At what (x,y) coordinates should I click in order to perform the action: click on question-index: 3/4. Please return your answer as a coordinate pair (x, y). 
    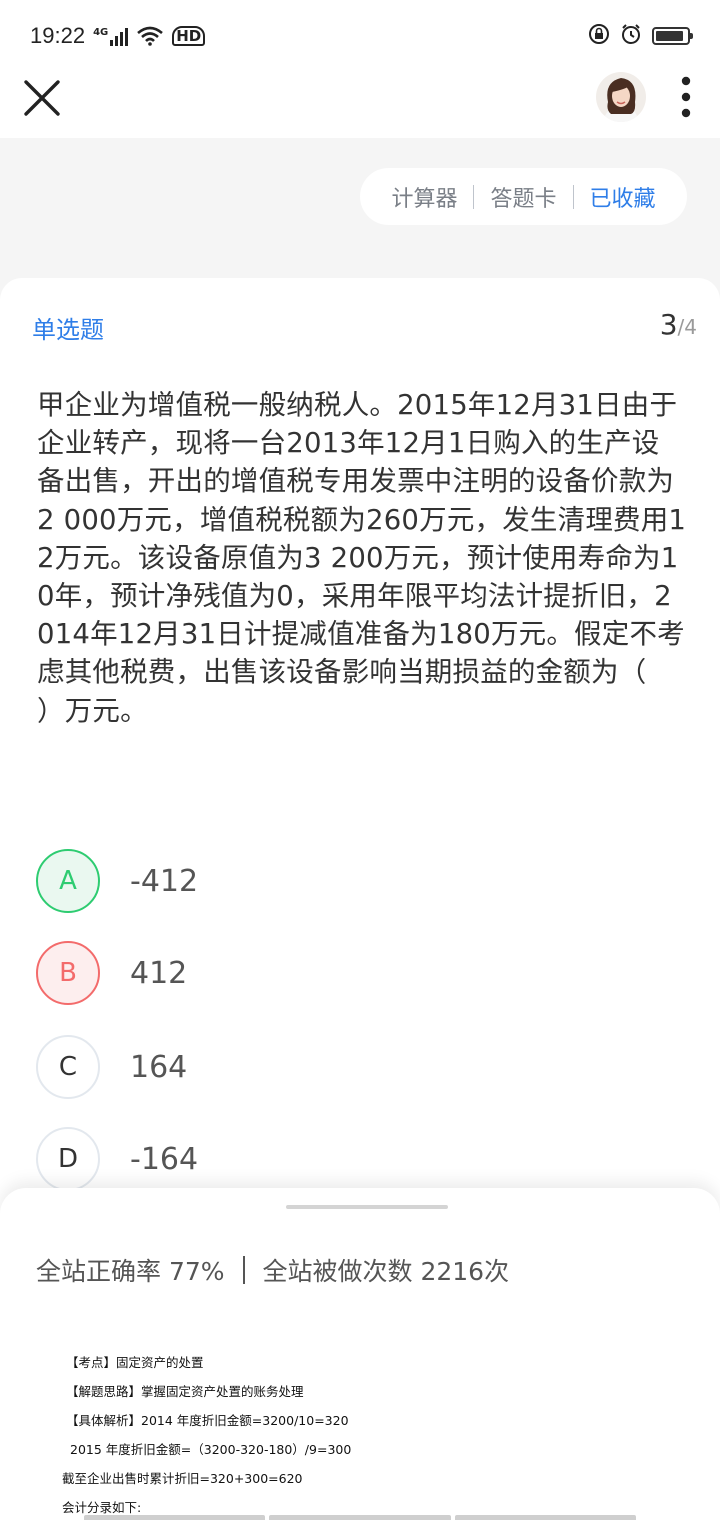
    Looking at the image, I should click on (678, 324).